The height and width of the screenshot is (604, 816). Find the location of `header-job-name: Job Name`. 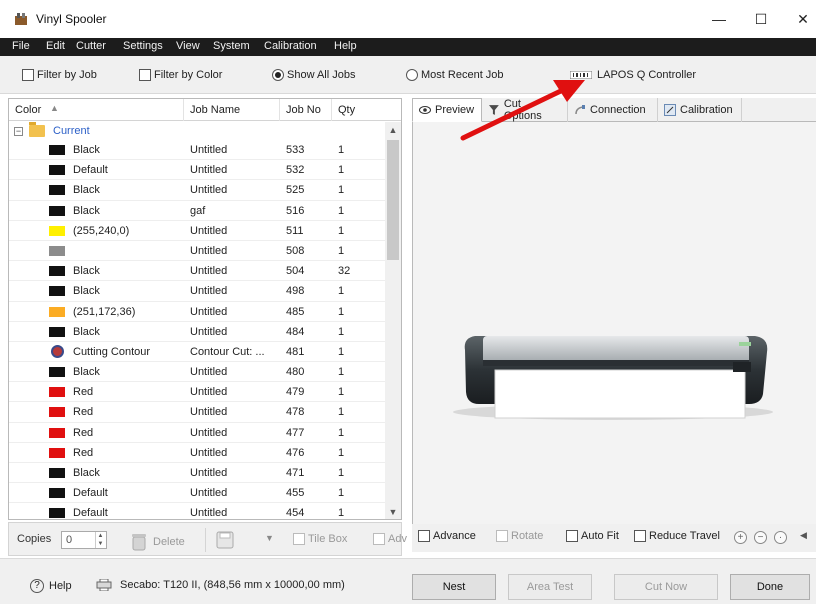

header-job-name: Job Name is located at coordinates (215, 110).